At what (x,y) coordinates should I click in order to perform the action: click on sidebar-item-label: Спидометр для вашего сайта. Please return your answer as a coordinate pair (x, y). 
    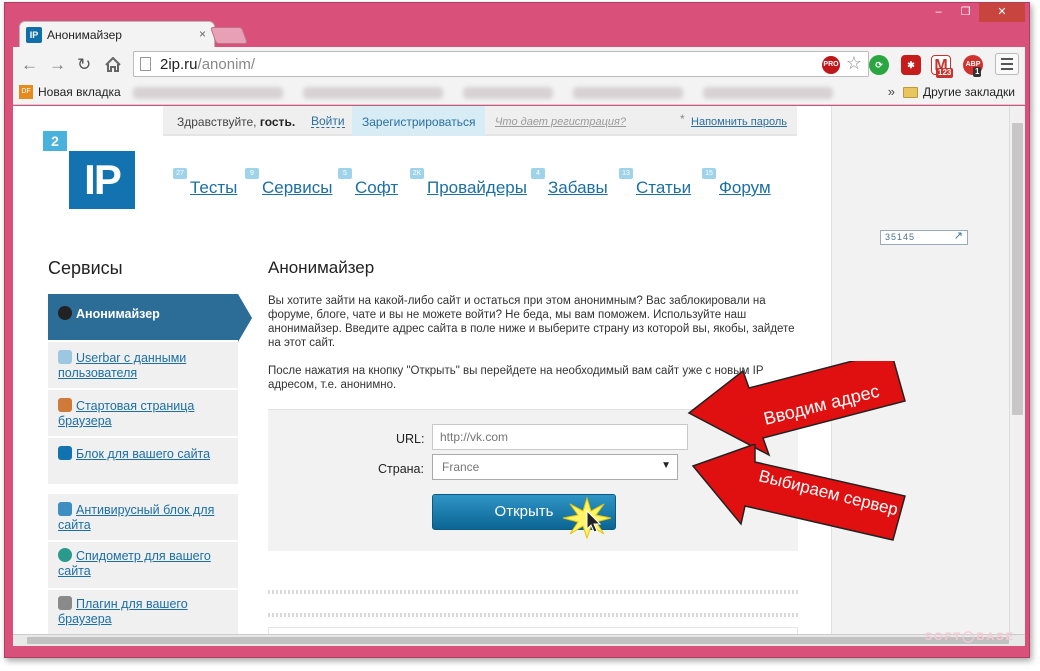
    Looking at the image, I should click on (134, 563).